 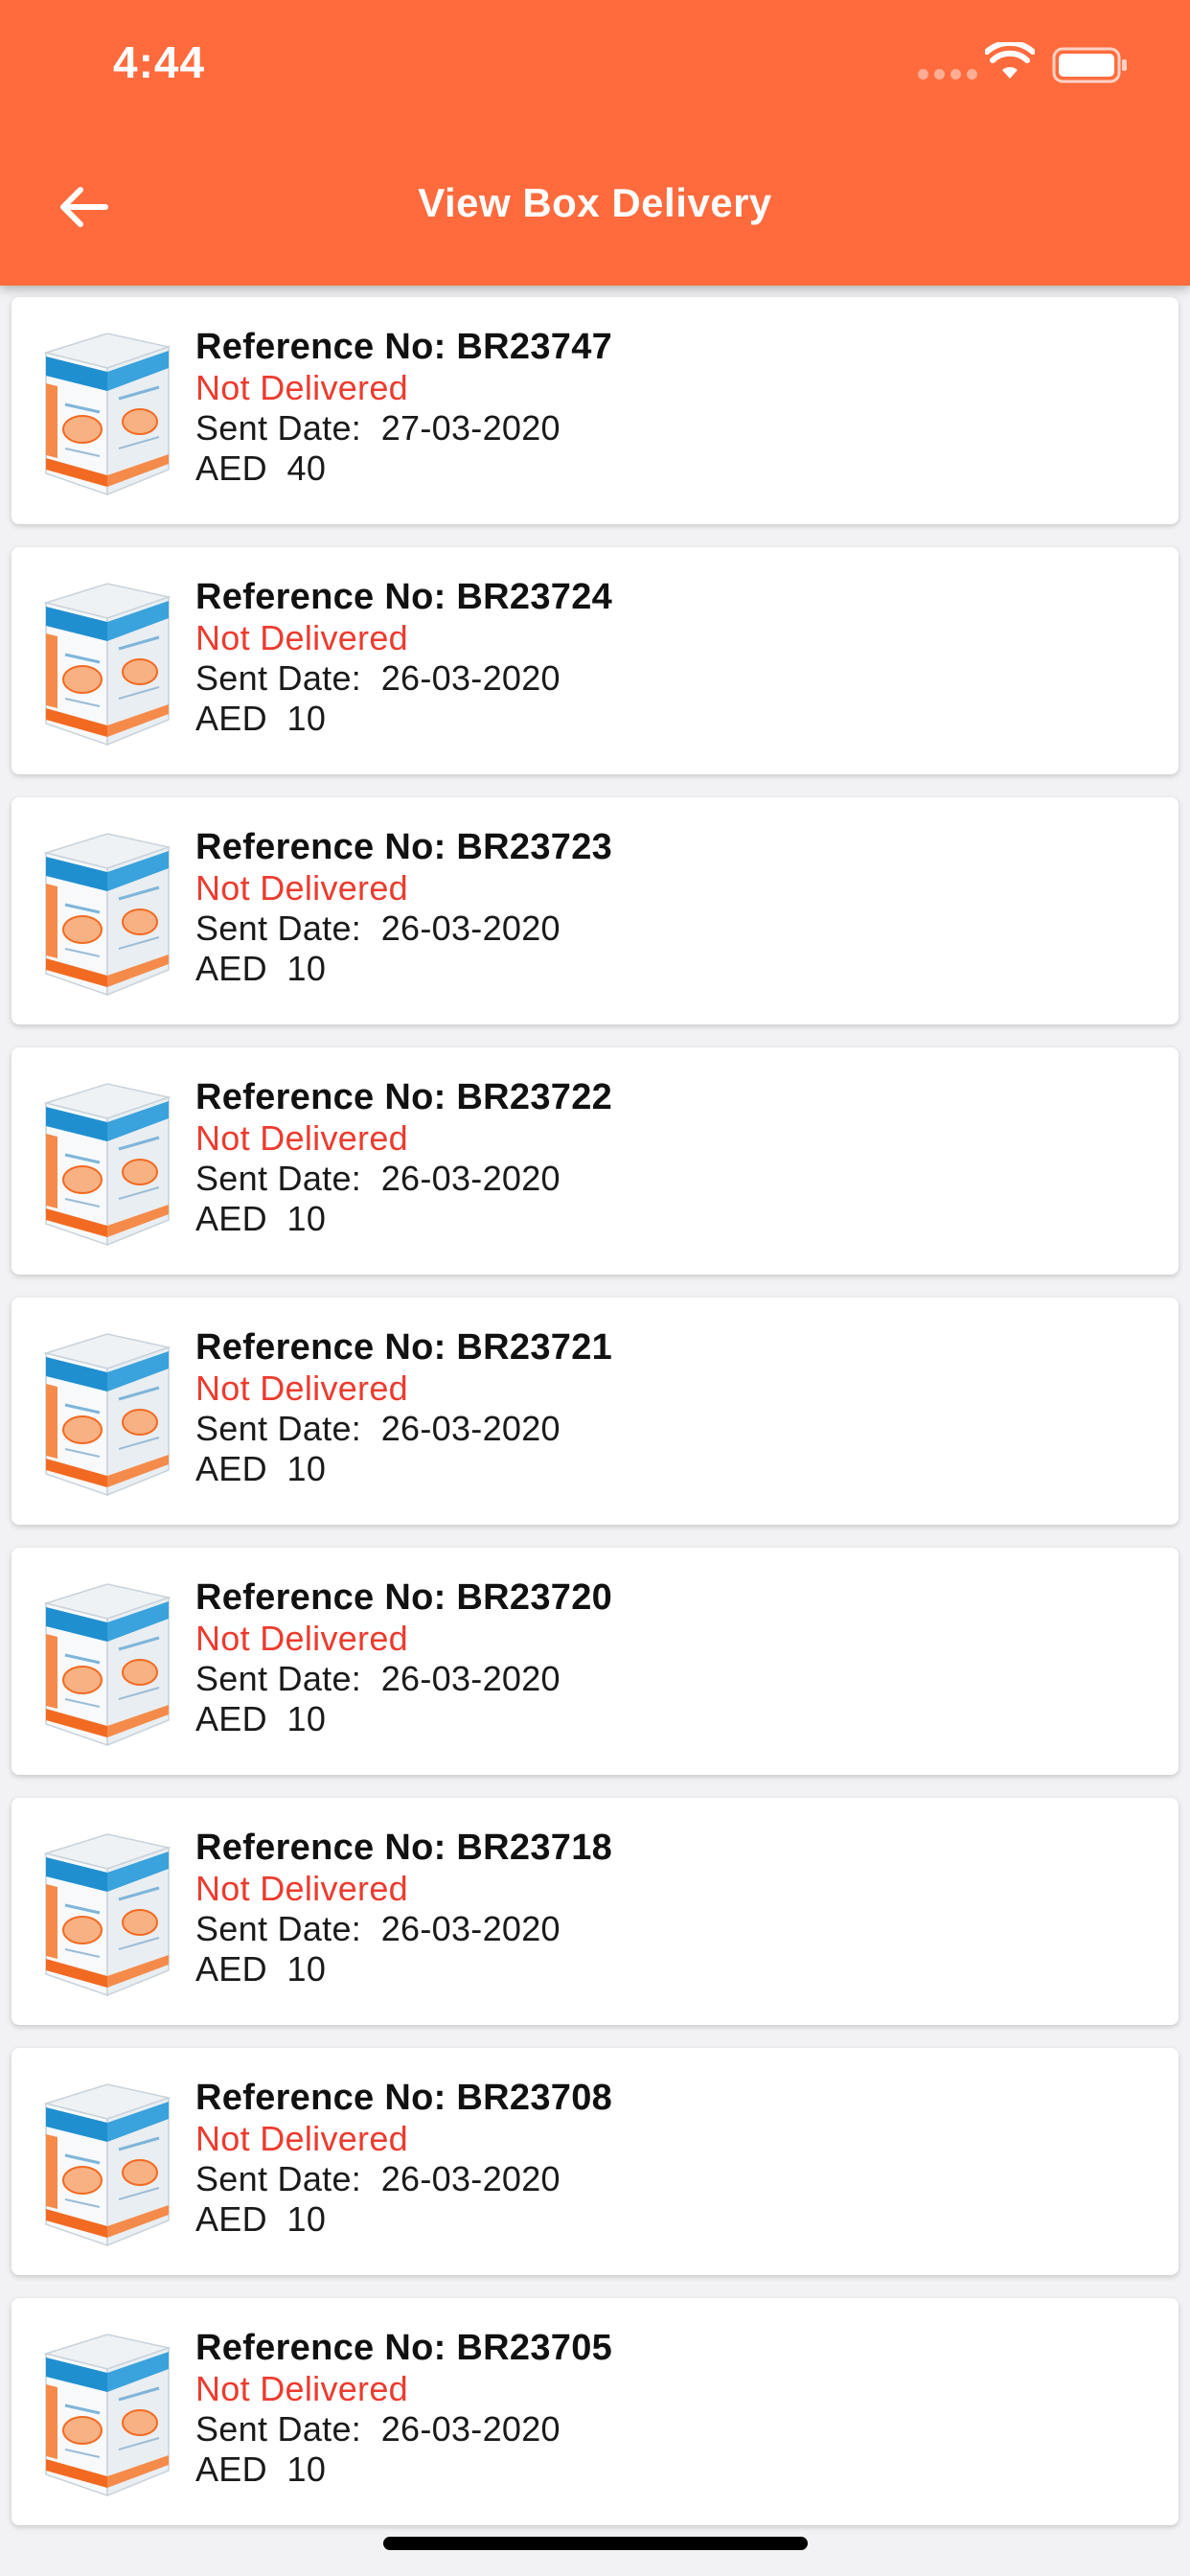 I want to click on app-bar: 4:44 View Box Delivery, so click(x=595, y=143).